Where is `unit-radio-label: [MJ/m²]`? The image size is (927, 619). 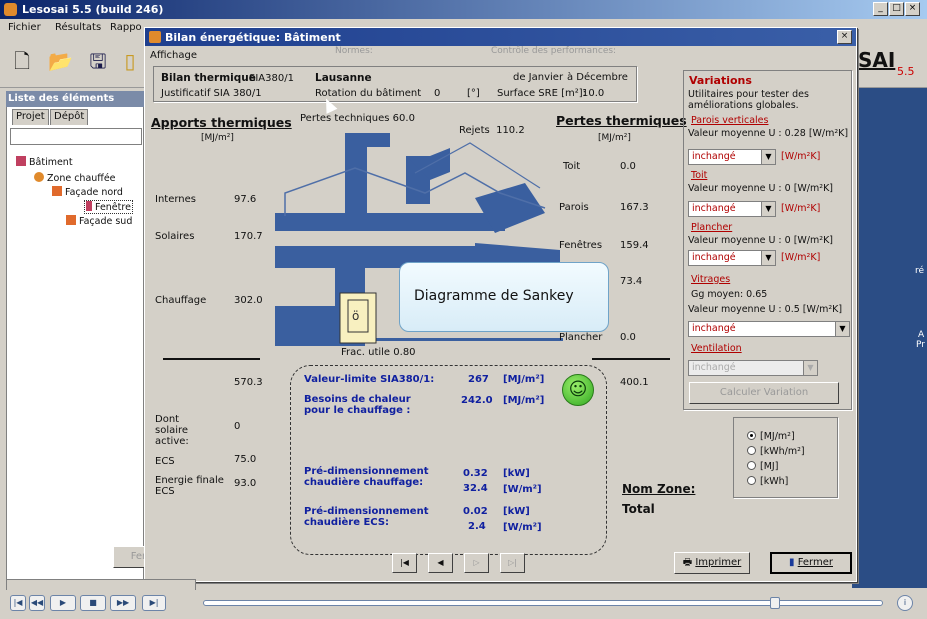 unit-radio-label: [MJ/m²] is located at coordinates (777, 436).